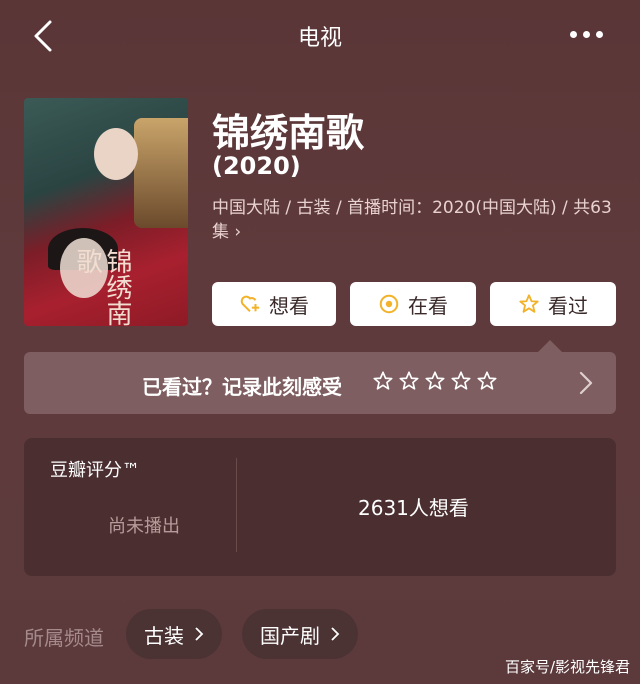 The width and height of the screenshot is (640, 684). What do you see at coordinates (106, 212) in the screenshot?
I see `poster-image: 锦绣南歌` at bounding box center [106, 212].